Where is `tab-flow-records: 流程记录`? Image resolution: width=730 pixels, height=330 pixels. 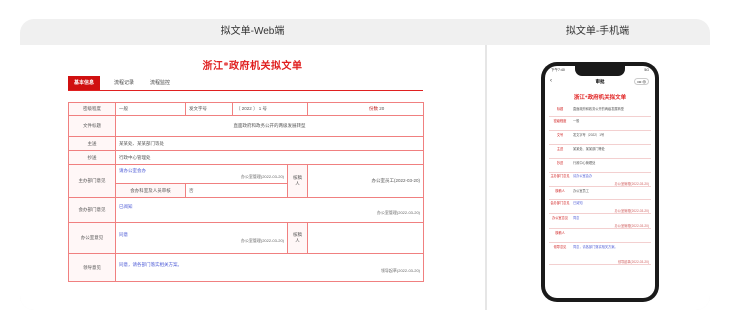
tab-flow-records: 流程记录 is located at coordinates (124, 83).